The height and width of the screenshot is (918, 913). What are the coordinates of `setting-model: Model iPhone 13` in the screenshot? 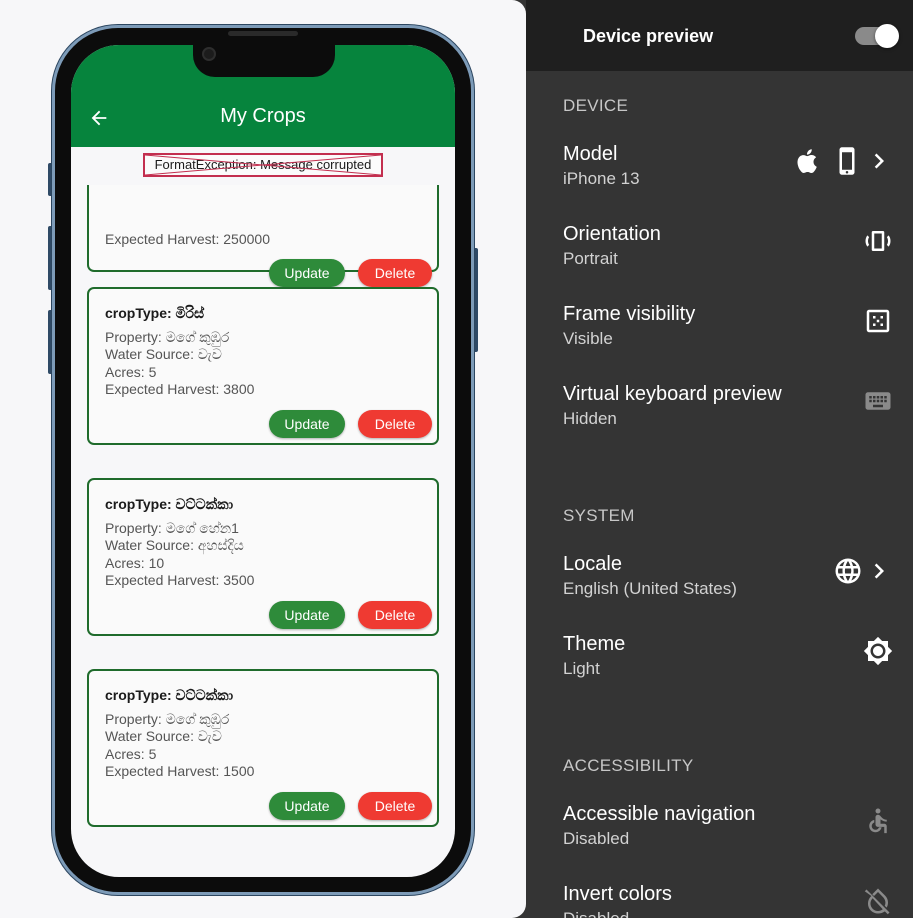 It's located at (719, 178).